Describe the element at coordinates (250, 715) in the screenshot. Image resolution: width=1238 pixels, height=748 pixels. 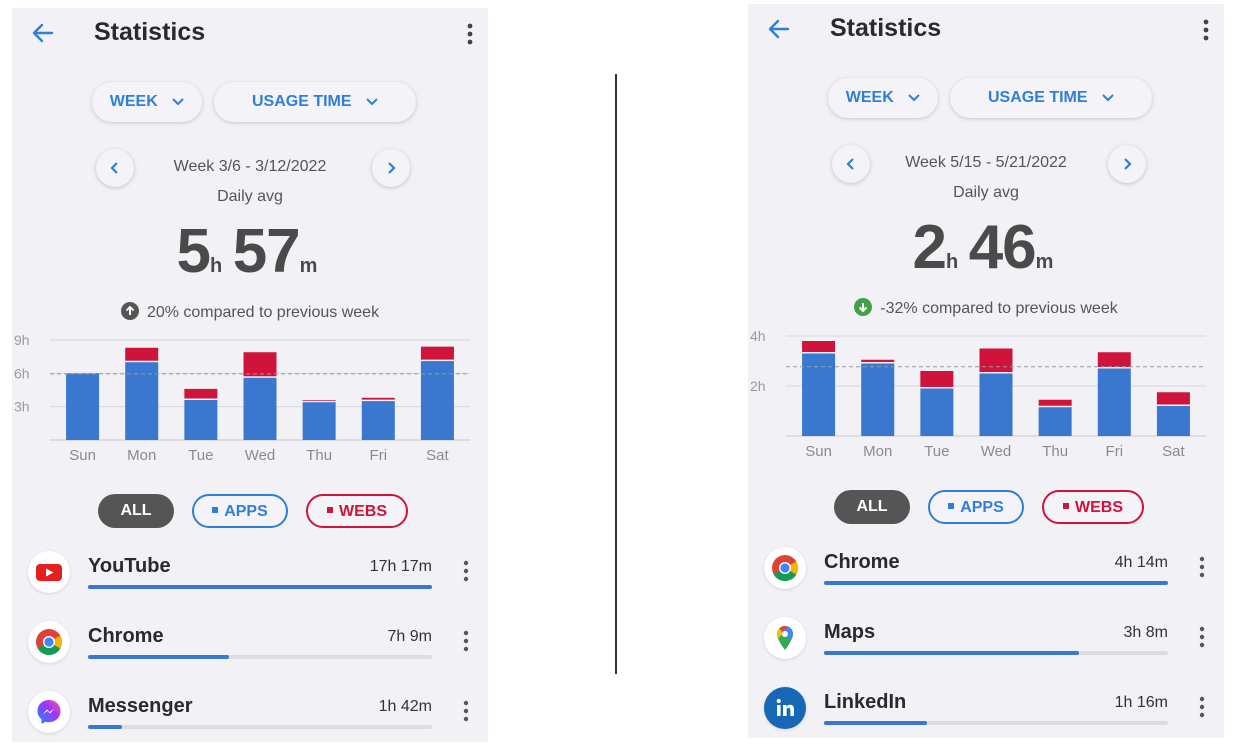
I see `app-row-messenger: Messenger 1h 42m` at that location.